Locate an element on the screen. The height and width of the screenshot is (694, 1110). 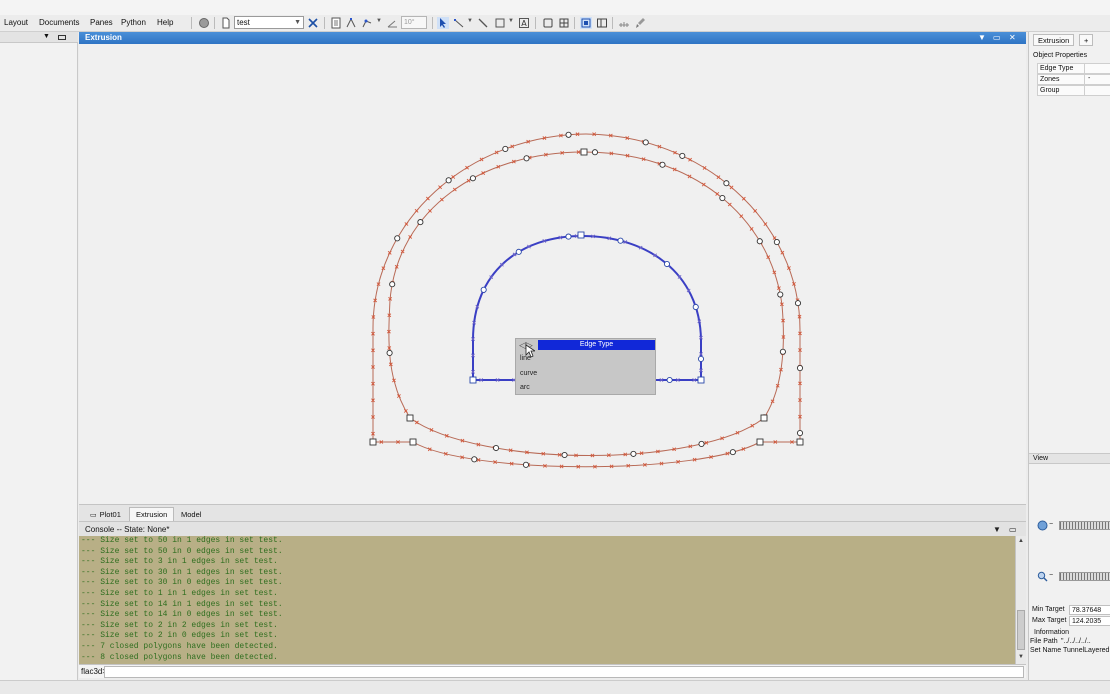
menu-python: Python is located at coordinates (133, 22).